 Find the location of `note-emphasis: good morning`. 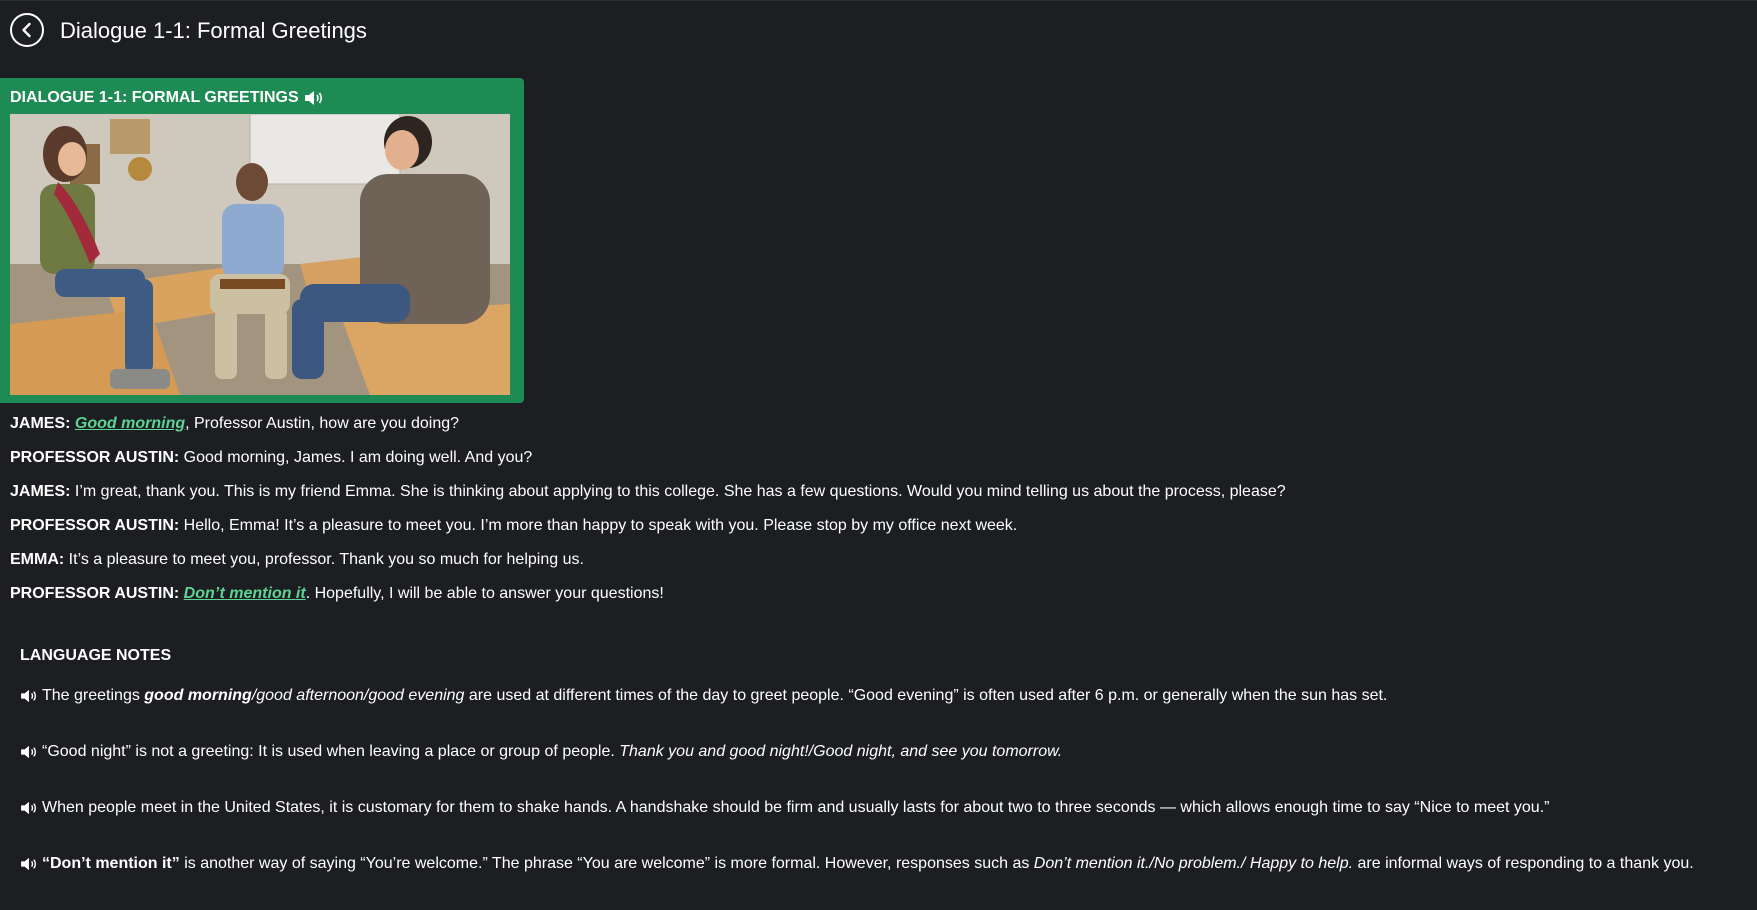

note-emphasis: good morning is located at coordinates (198, 695).